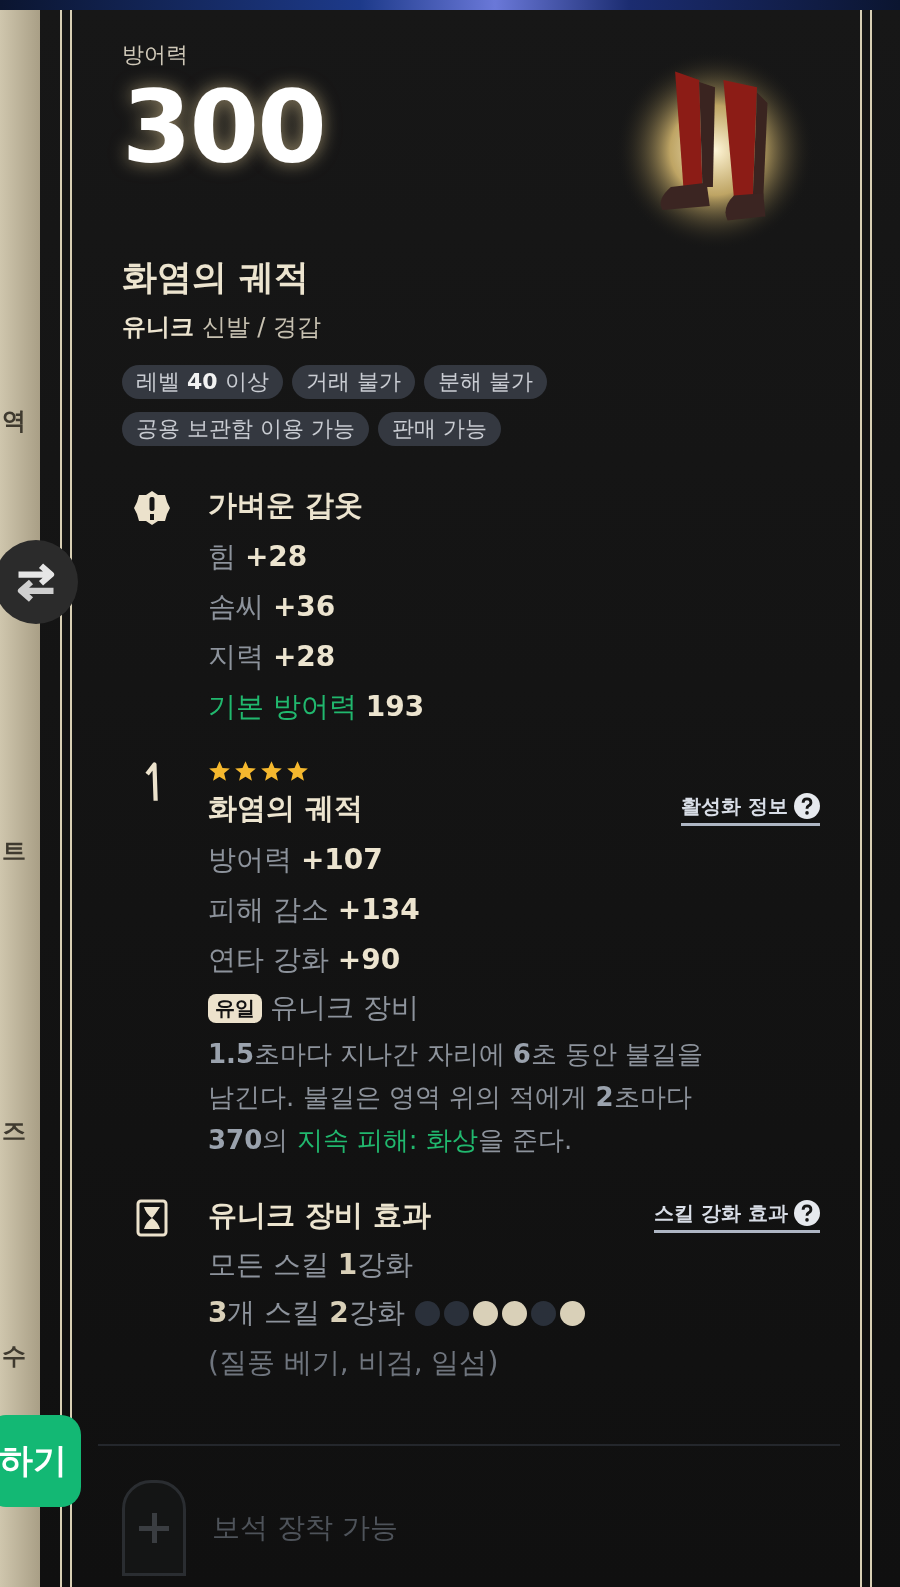 This screenshot has width=900, height=1587. What do you see at coordinates (202, 382) in the screenshot?
I see `tag: 레벨 40 이상` at bounding box center [202, 382].